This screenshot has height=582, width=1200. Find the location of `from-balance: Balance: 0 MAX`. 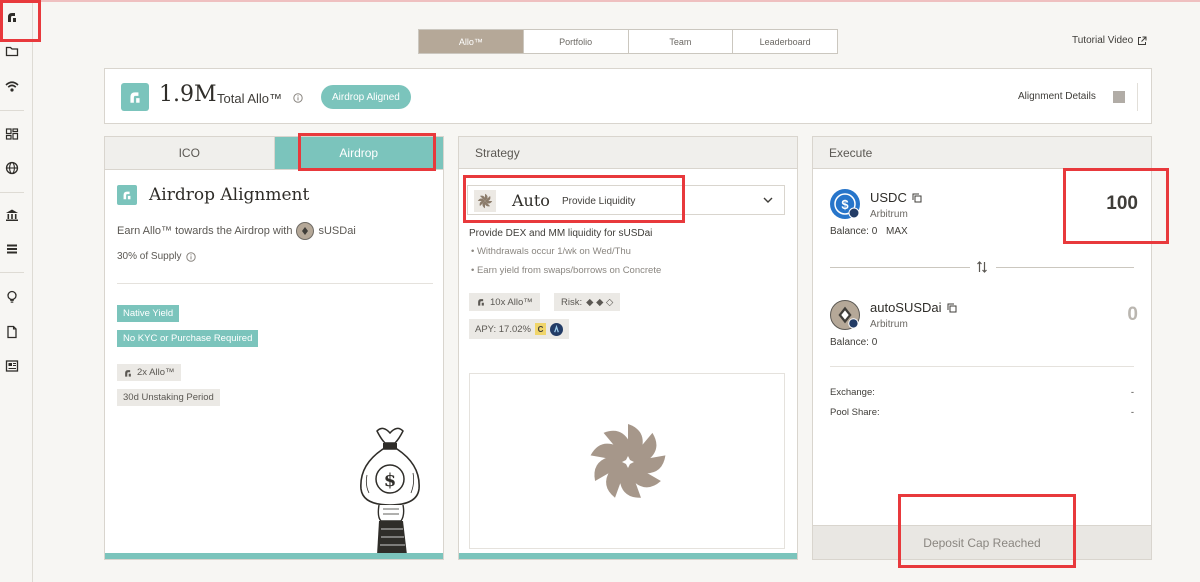

from-balance: Balance: 0 MAX is located at coordinates (869, 231).